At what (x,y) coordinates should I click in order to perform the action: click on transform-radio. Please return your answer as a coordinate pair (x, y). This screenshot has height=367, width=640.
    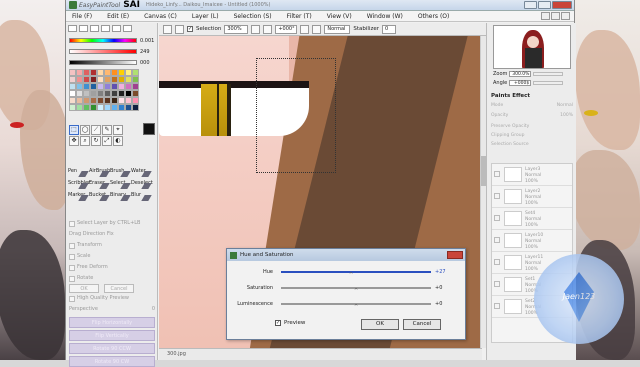
    Looking at the image, I should click on (72, 245).